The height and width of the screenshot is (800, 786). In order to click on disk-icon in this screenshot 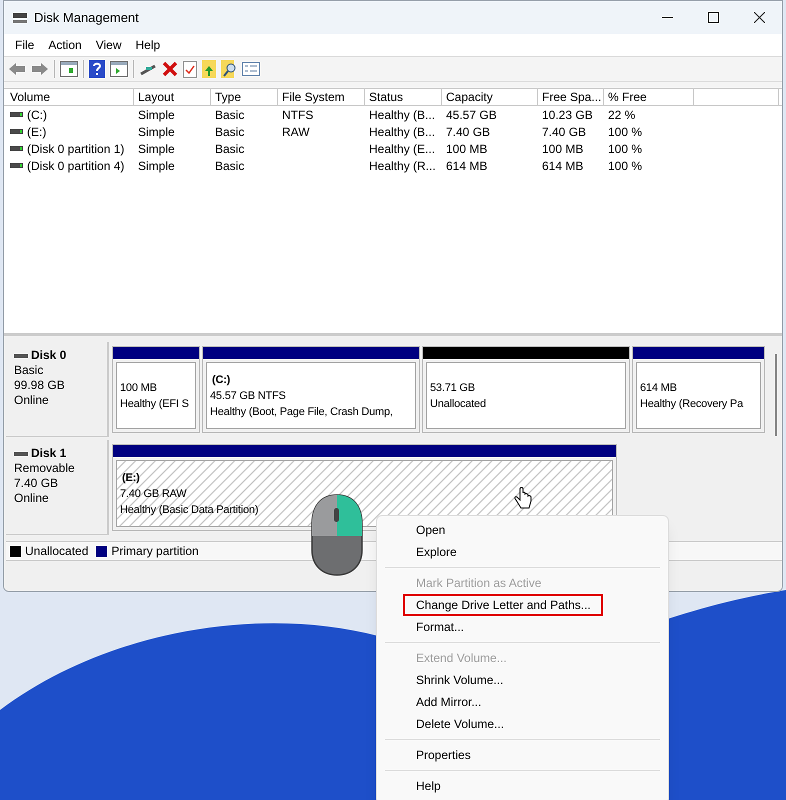, I will do `click(20, 17)`.